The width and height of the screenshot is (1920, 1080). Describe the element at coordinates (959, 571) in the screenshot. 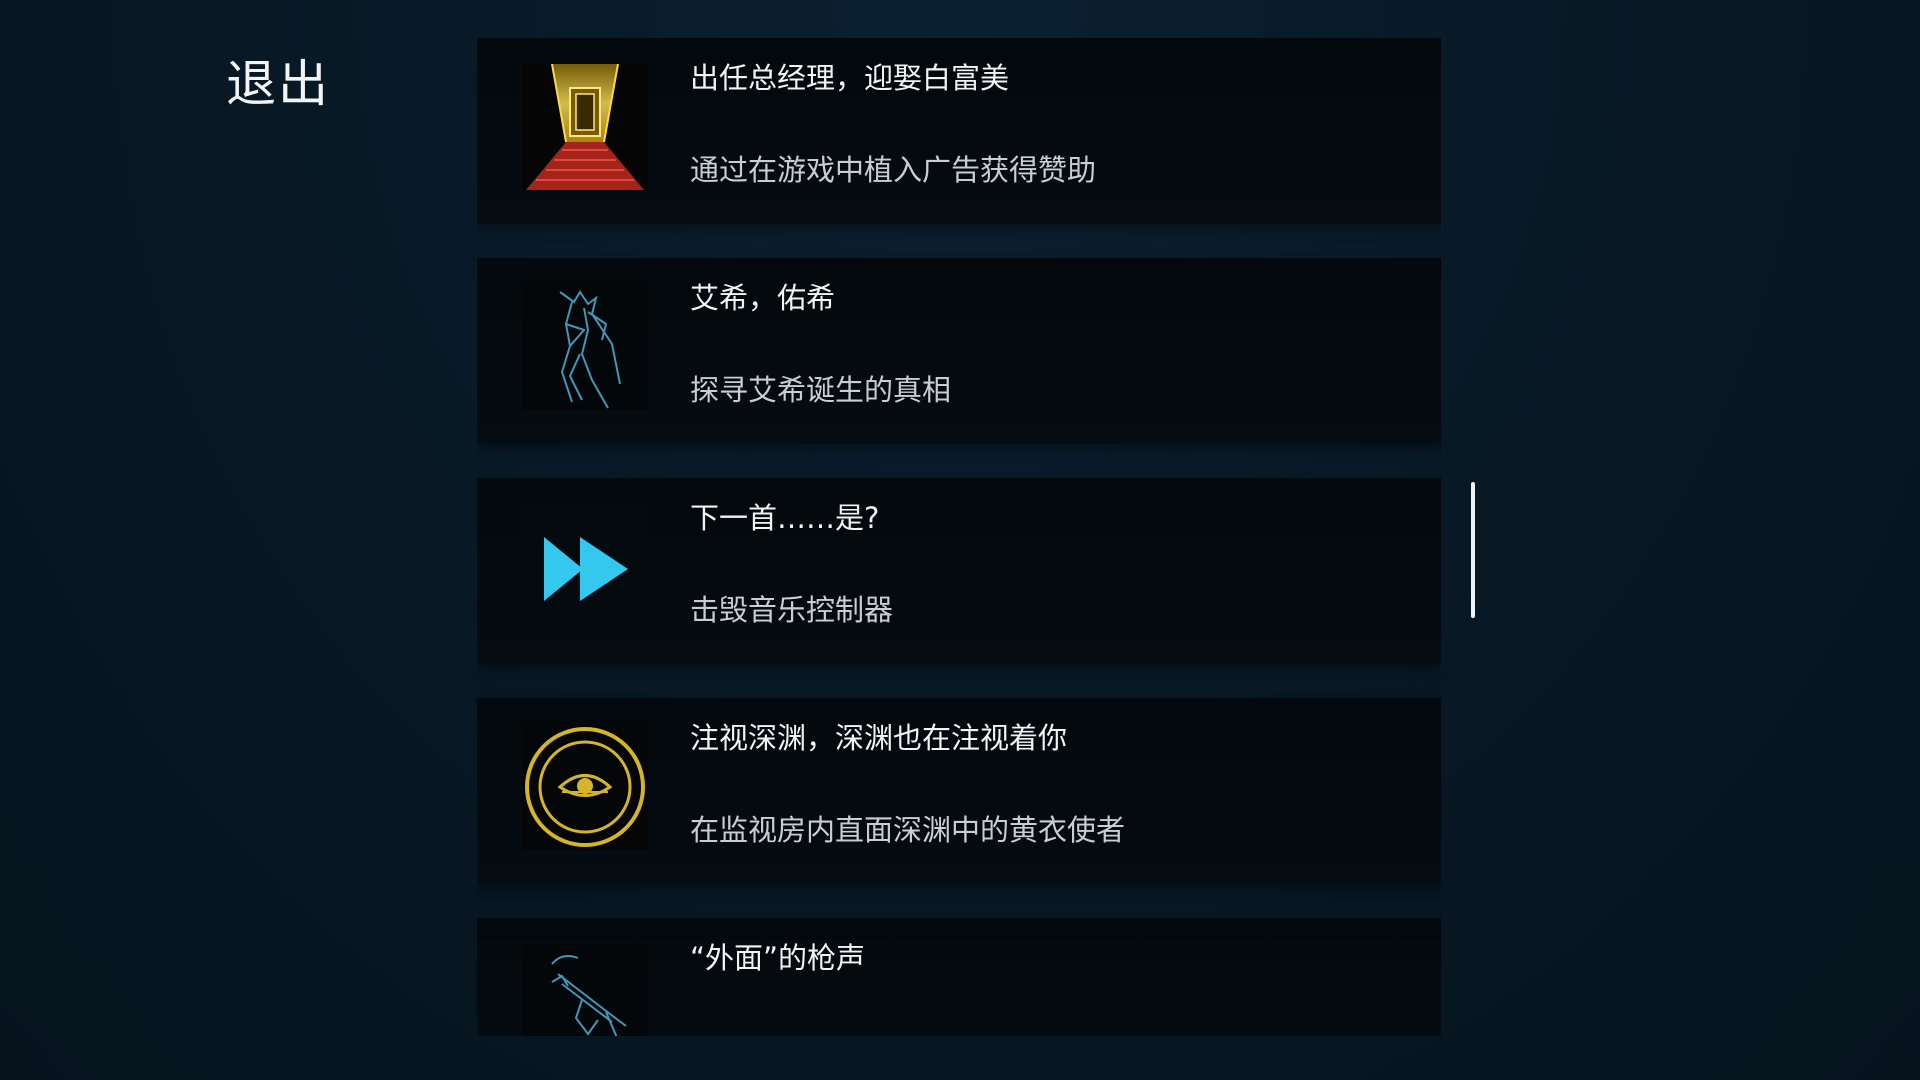

I see `achievement-card: 下一首……是? 击毁音乐控制器` at that location.